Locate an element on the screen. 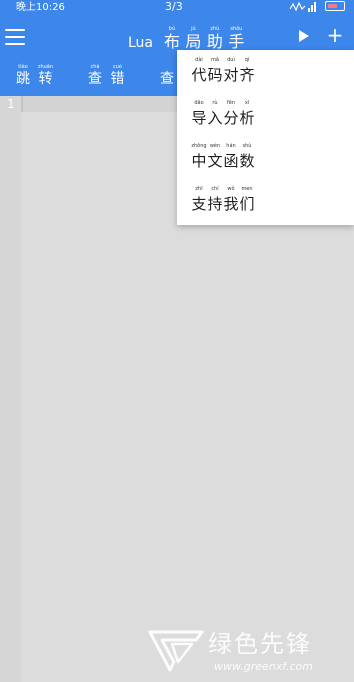  line-number: 1 is located at coordinates (11, 104).